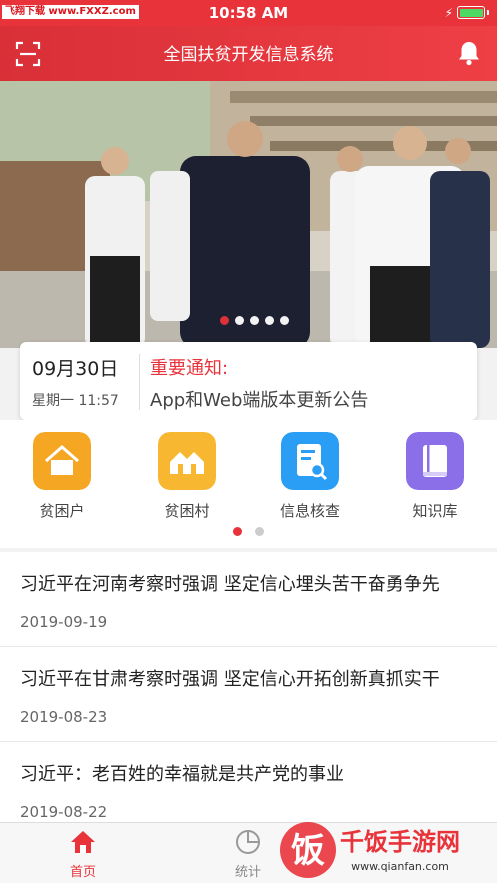  I want to click on status-time: 10:58 AM, so click(248, 13).